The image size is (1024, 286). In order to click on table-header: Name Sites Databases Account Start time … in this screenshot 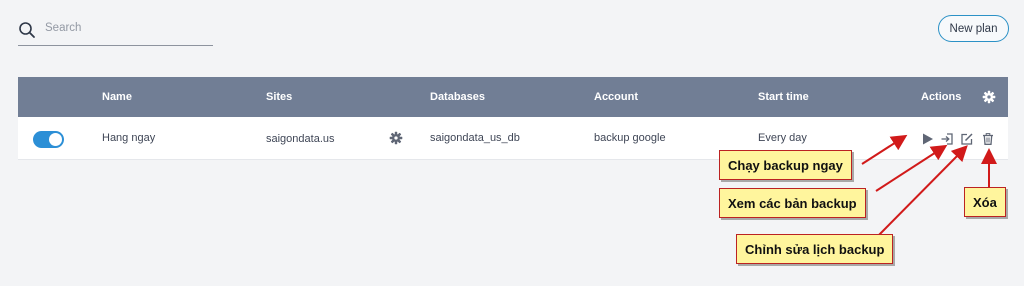, I will do `click(513, 97)`.